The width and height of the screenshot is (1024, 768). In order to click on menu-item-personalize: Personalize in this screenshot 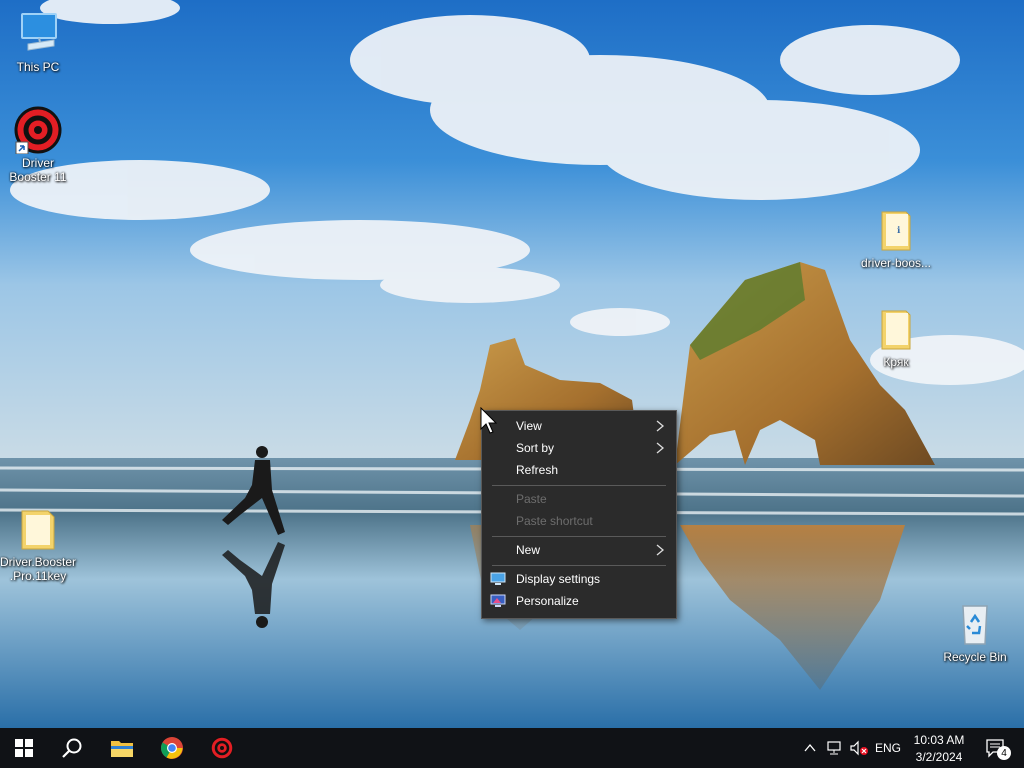, I will do `click(579, 601)`.